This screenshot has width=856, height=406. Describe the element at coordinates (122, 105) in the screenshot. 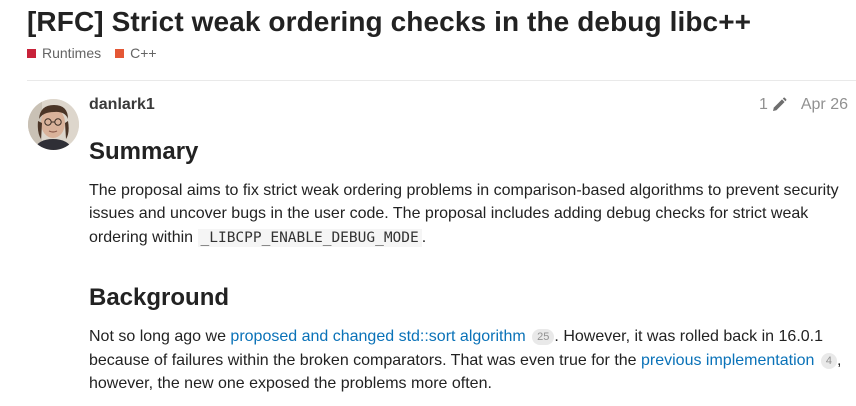

I see `post-username: danlark1` at that location.